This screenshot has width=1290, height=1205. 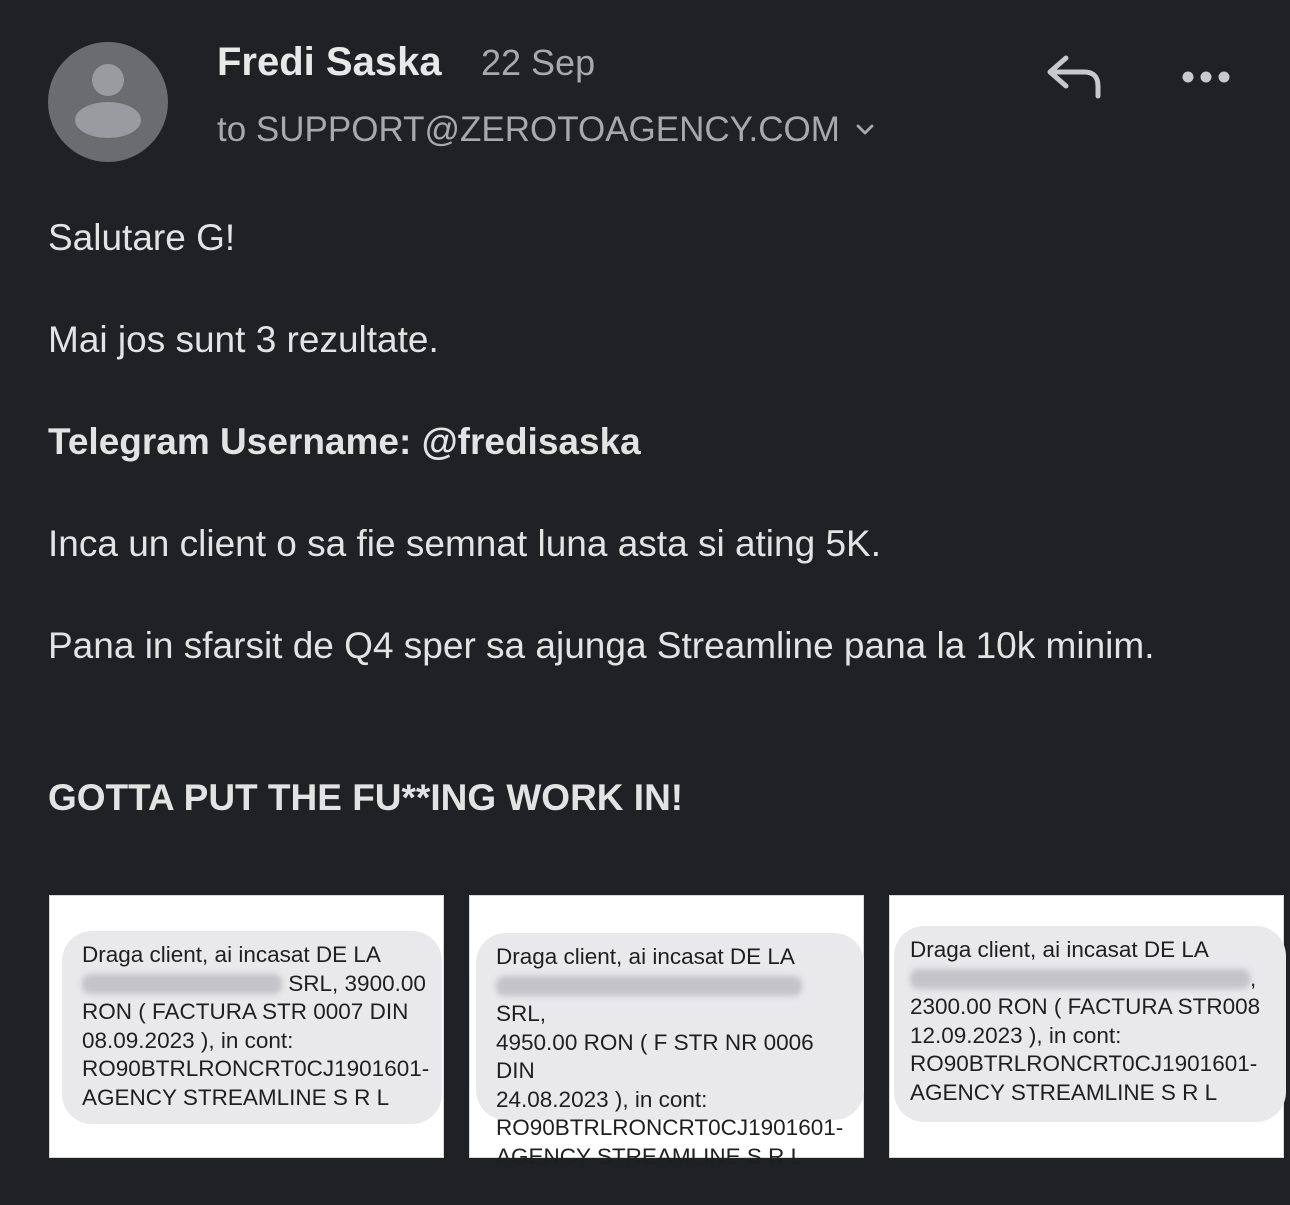 I want to click on sms-line: 08.09.2023 ), in cont:, so click(x=188, y=1040).